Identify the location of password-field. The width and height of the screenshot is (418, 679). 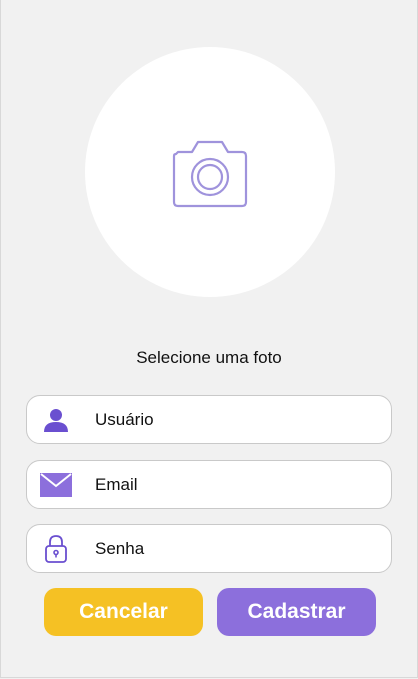
(209, 548).